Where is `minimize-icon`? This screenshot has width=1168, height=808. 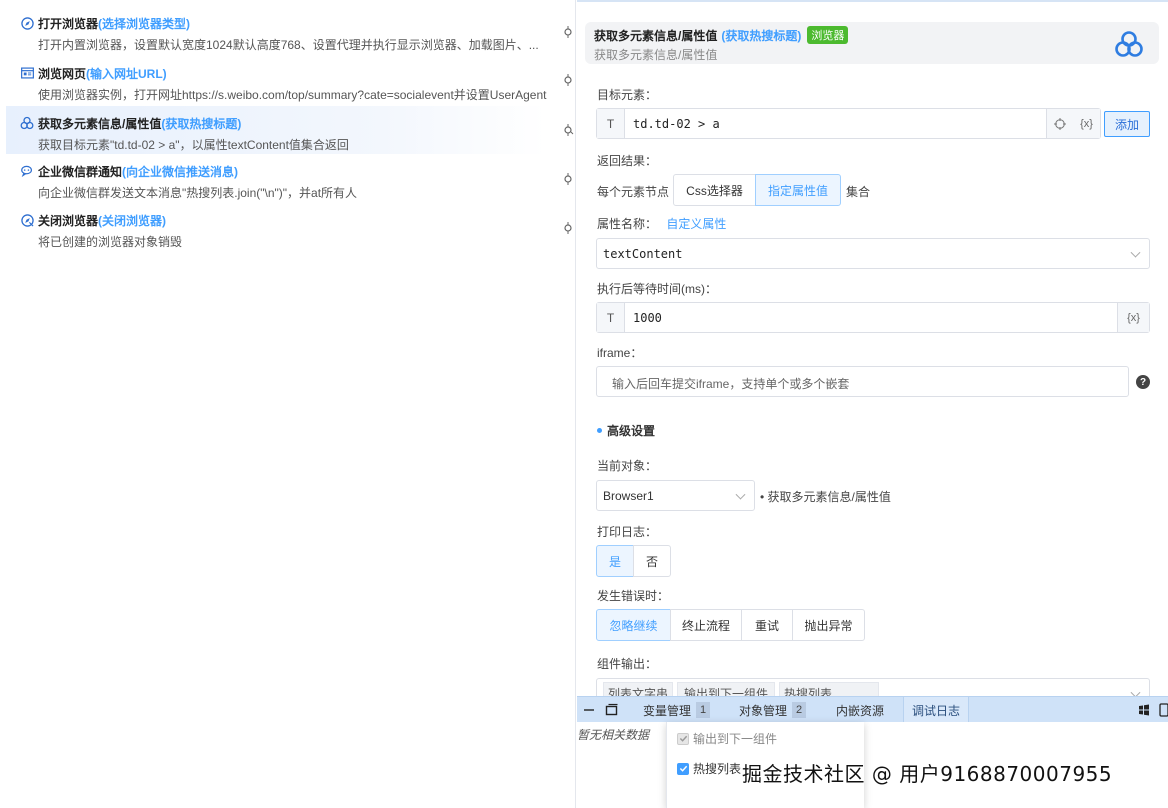 minimize-icon is located at coordinates (589, 710).